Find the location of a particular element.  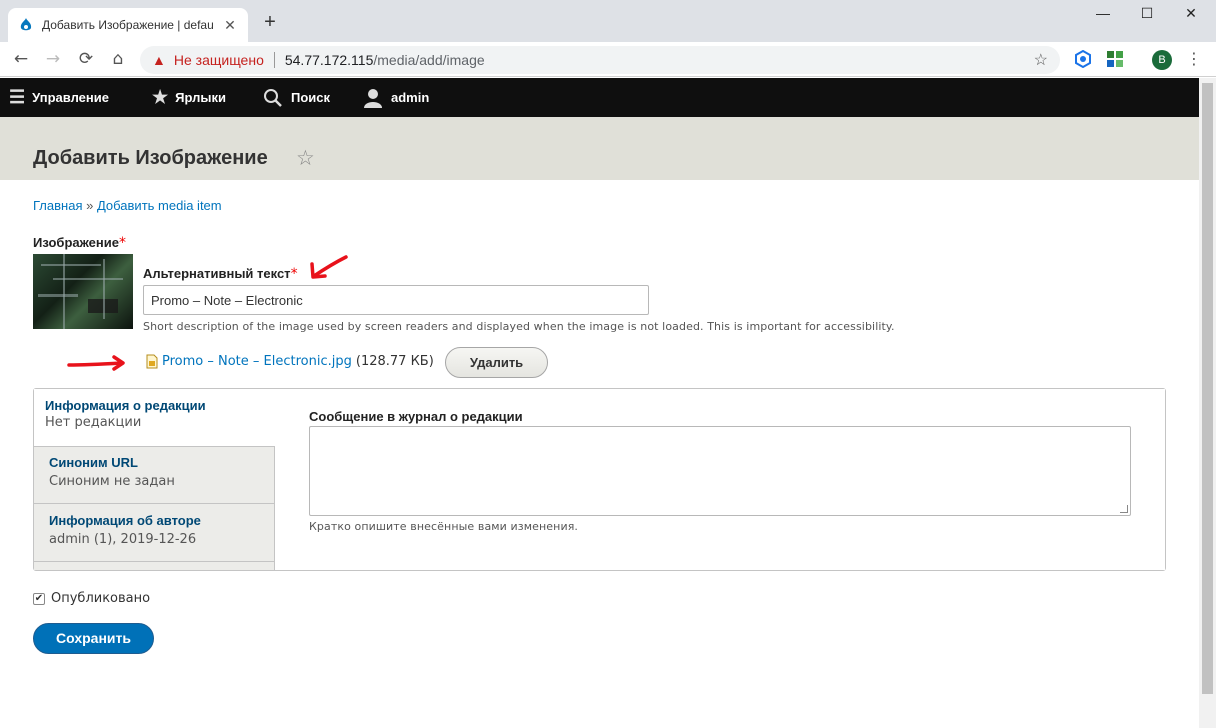

image-label: Изображение is located at coordinates (76, 242).